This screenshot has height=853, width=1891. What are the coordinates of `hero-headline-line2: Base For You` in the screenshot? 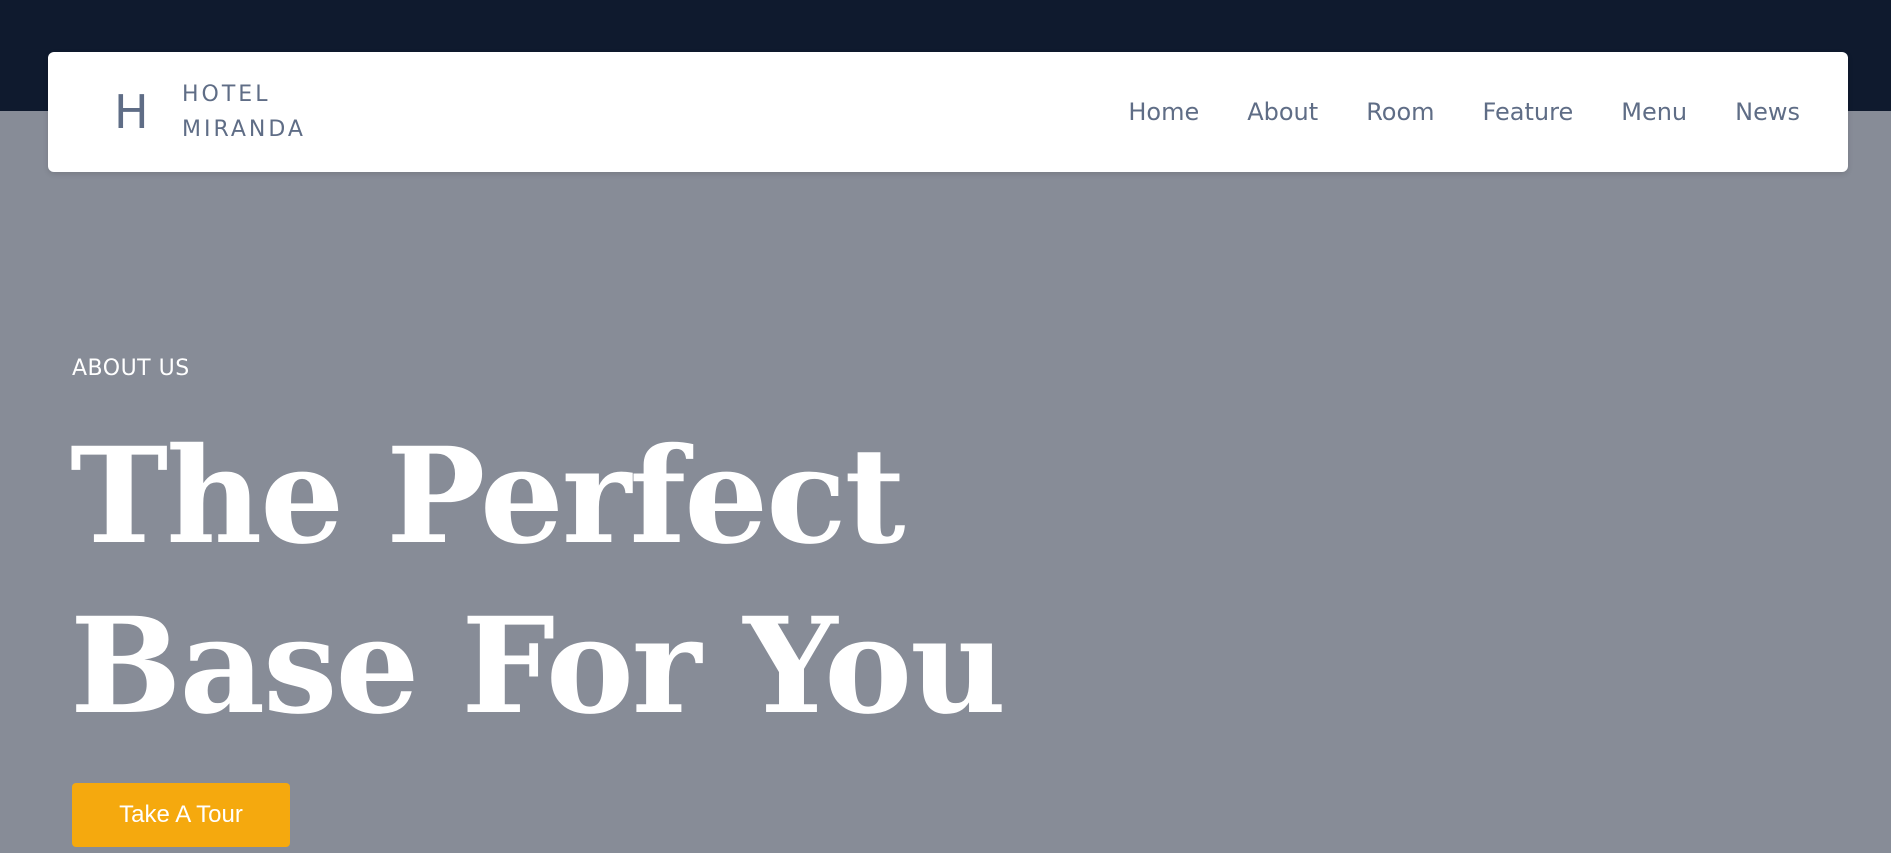 It's located at (538, 666).